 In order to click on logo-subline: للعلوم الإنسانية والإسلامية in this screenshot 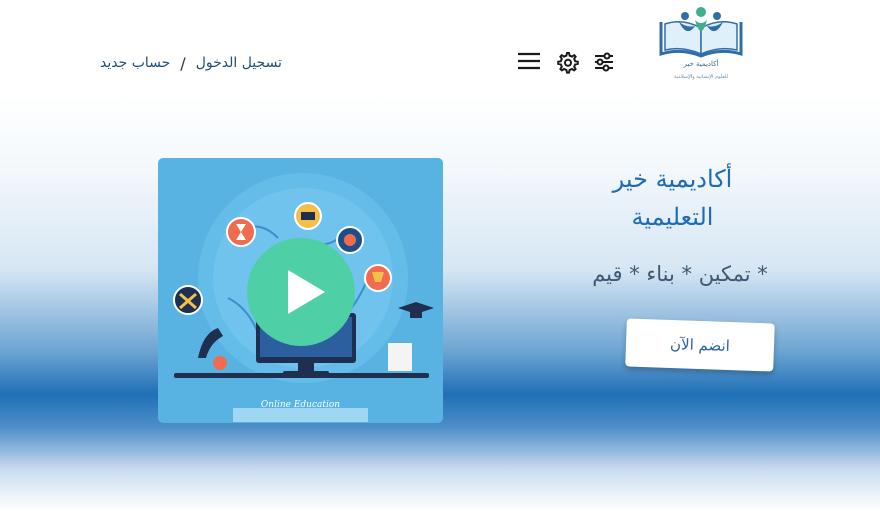, I will do `click(701, 77)`.